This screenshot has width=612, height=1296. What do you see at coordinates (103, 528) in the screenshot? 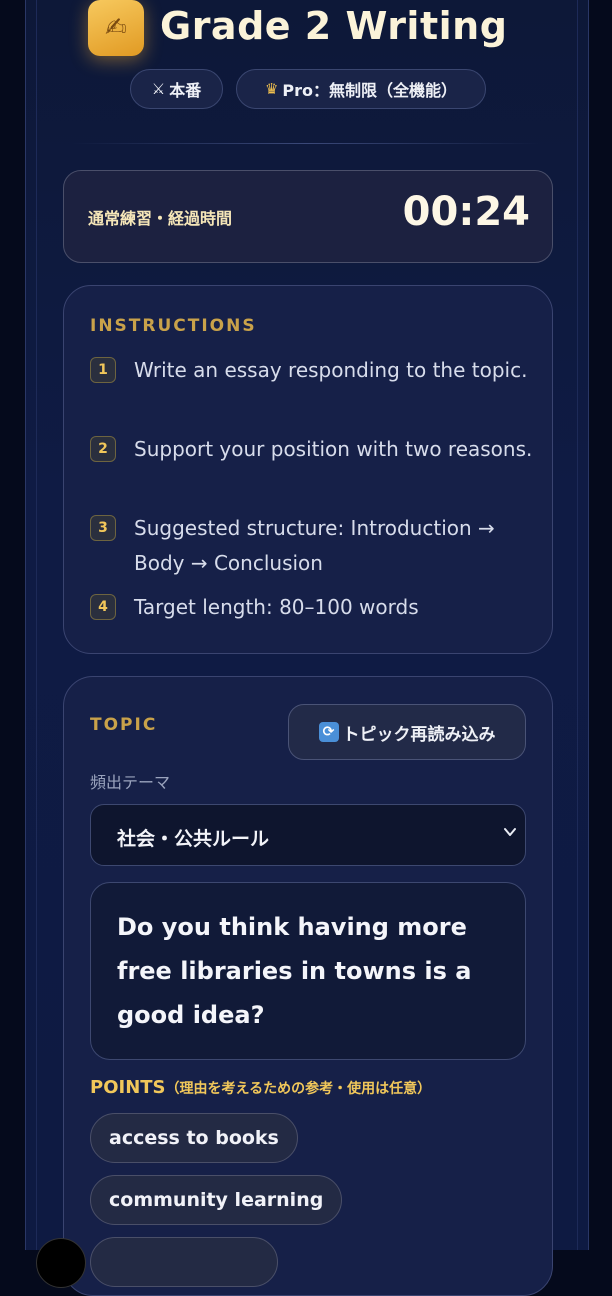
I see `step-number-badge: 3` at bounding box center [103, 528].